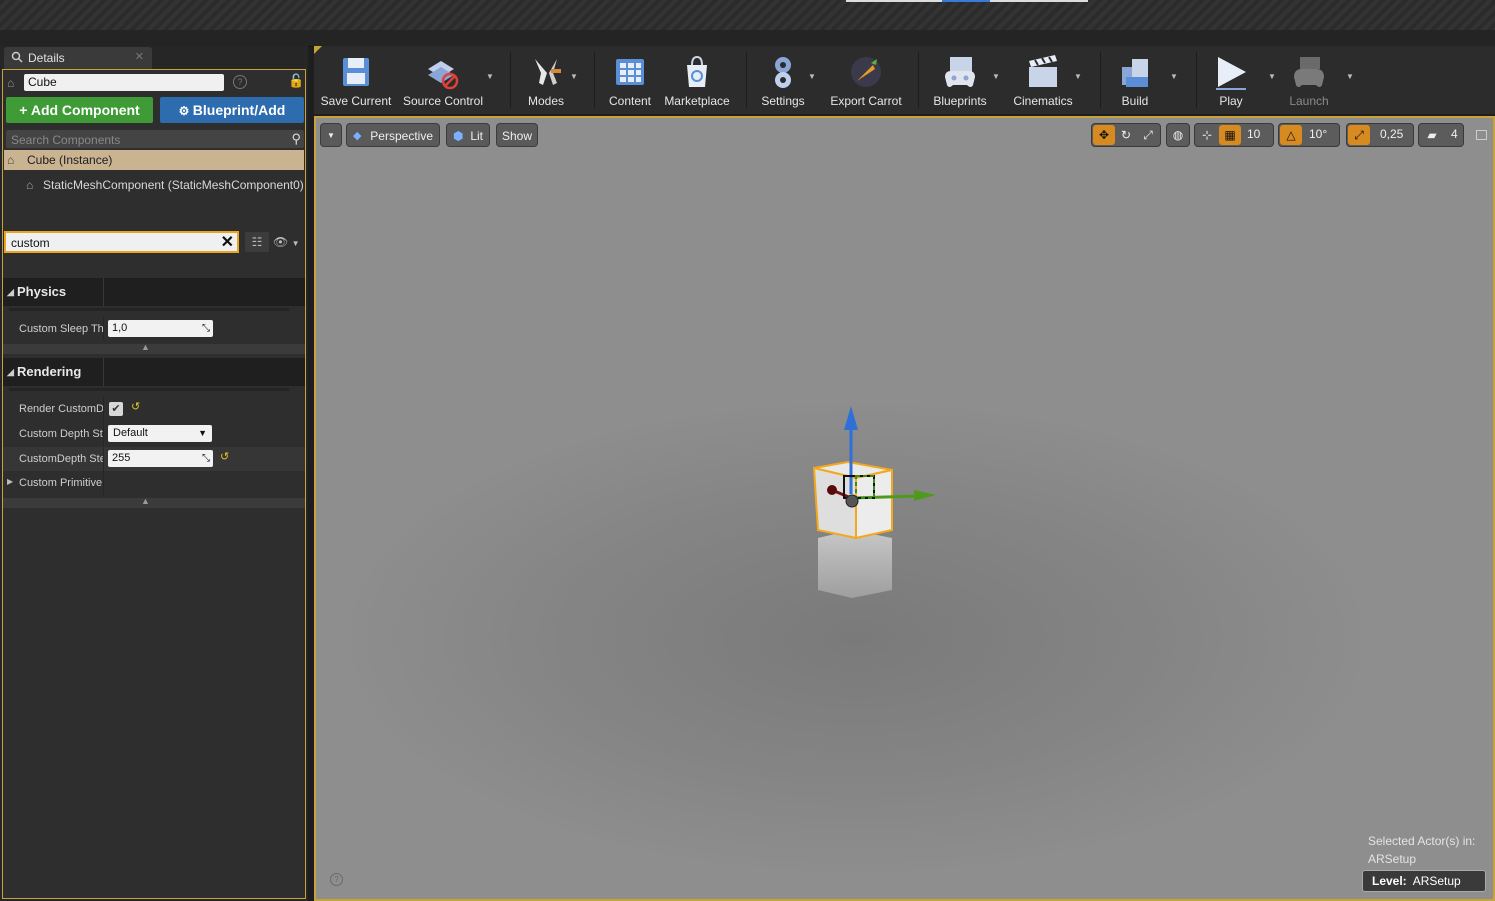 The image size is (1495, 901). Describe the element at coordinates (10, 481) in the screenshot. I see `expand-arrow-icon: ▶` at that location.